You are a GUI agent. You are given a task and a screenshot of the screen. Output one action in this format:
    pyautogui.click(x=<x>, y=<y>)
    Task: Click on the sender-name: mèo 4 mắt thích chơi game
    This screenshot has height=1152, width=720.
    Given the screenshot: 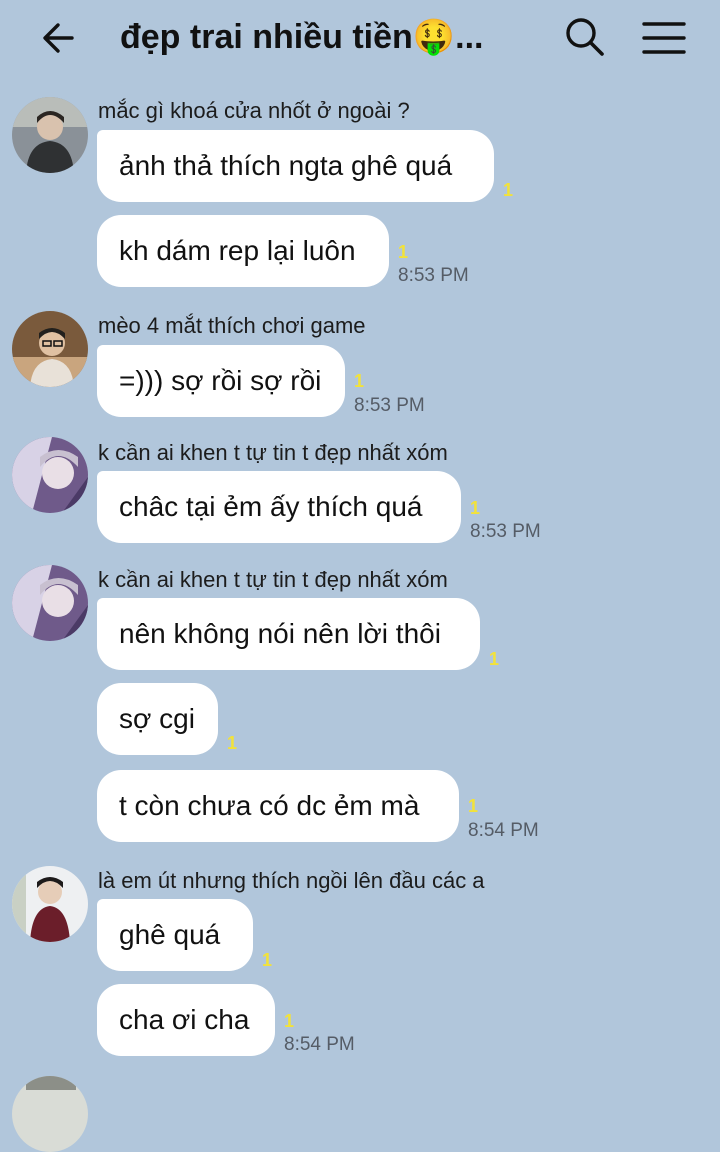 What is the action you would take?
    pyautogui.click(x=232, y=325)
    